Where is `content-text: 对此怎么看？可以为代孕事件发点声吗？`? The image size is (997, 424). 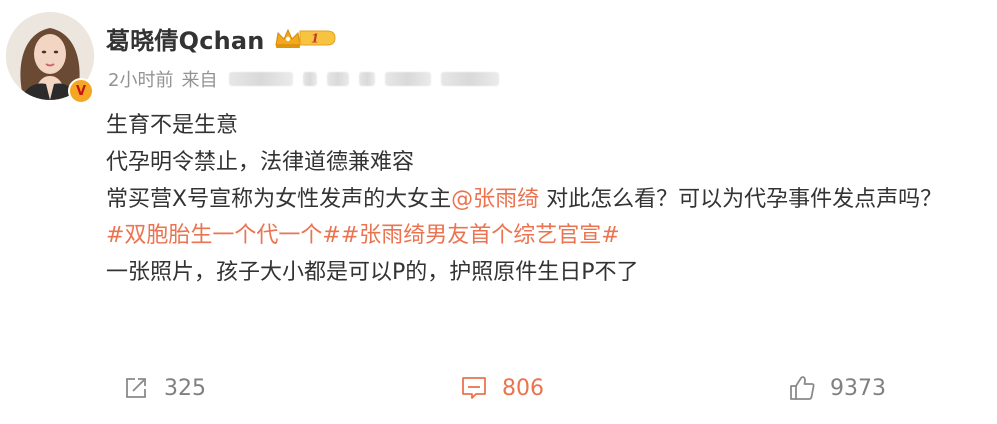
content-text: 对此怎么看？可以为代孕事件发点声吗？ is located at coordinates (741, 199).